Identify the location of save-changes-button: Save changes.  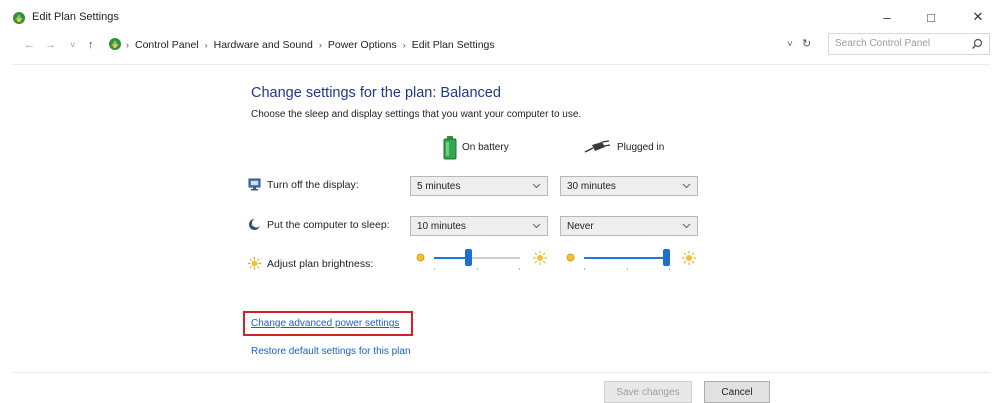
(648, 392).